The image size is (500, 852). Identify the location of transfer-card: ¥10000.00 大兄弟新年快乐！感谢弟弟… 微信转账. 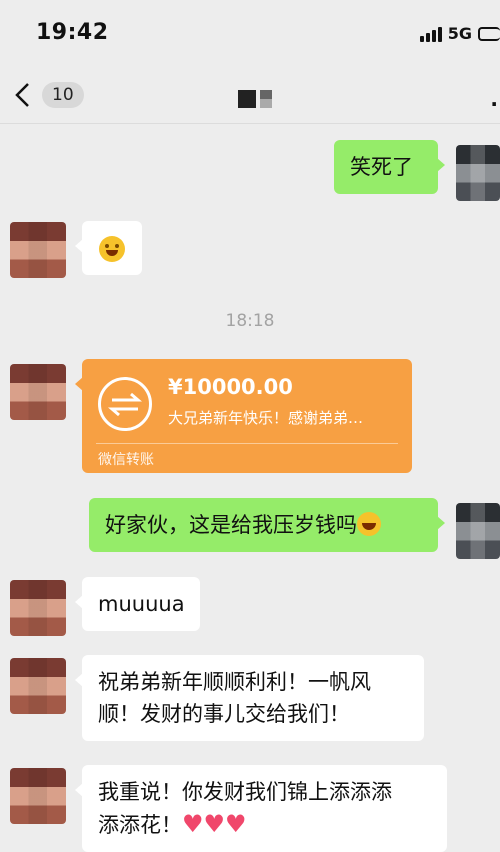
(243, 416).